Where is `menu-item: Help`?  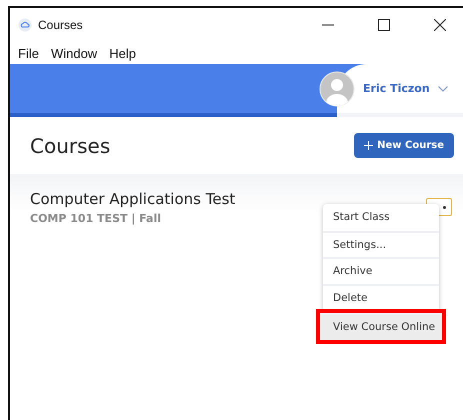
menu-item: Help is located at coordinates (122, 53).